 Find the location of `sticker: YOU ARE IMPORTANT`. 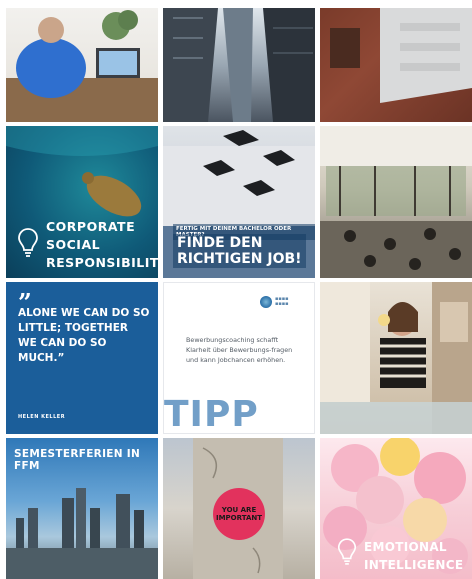

sticker: YOU ARE IMPORTANT is located at coordinates (239, 514).